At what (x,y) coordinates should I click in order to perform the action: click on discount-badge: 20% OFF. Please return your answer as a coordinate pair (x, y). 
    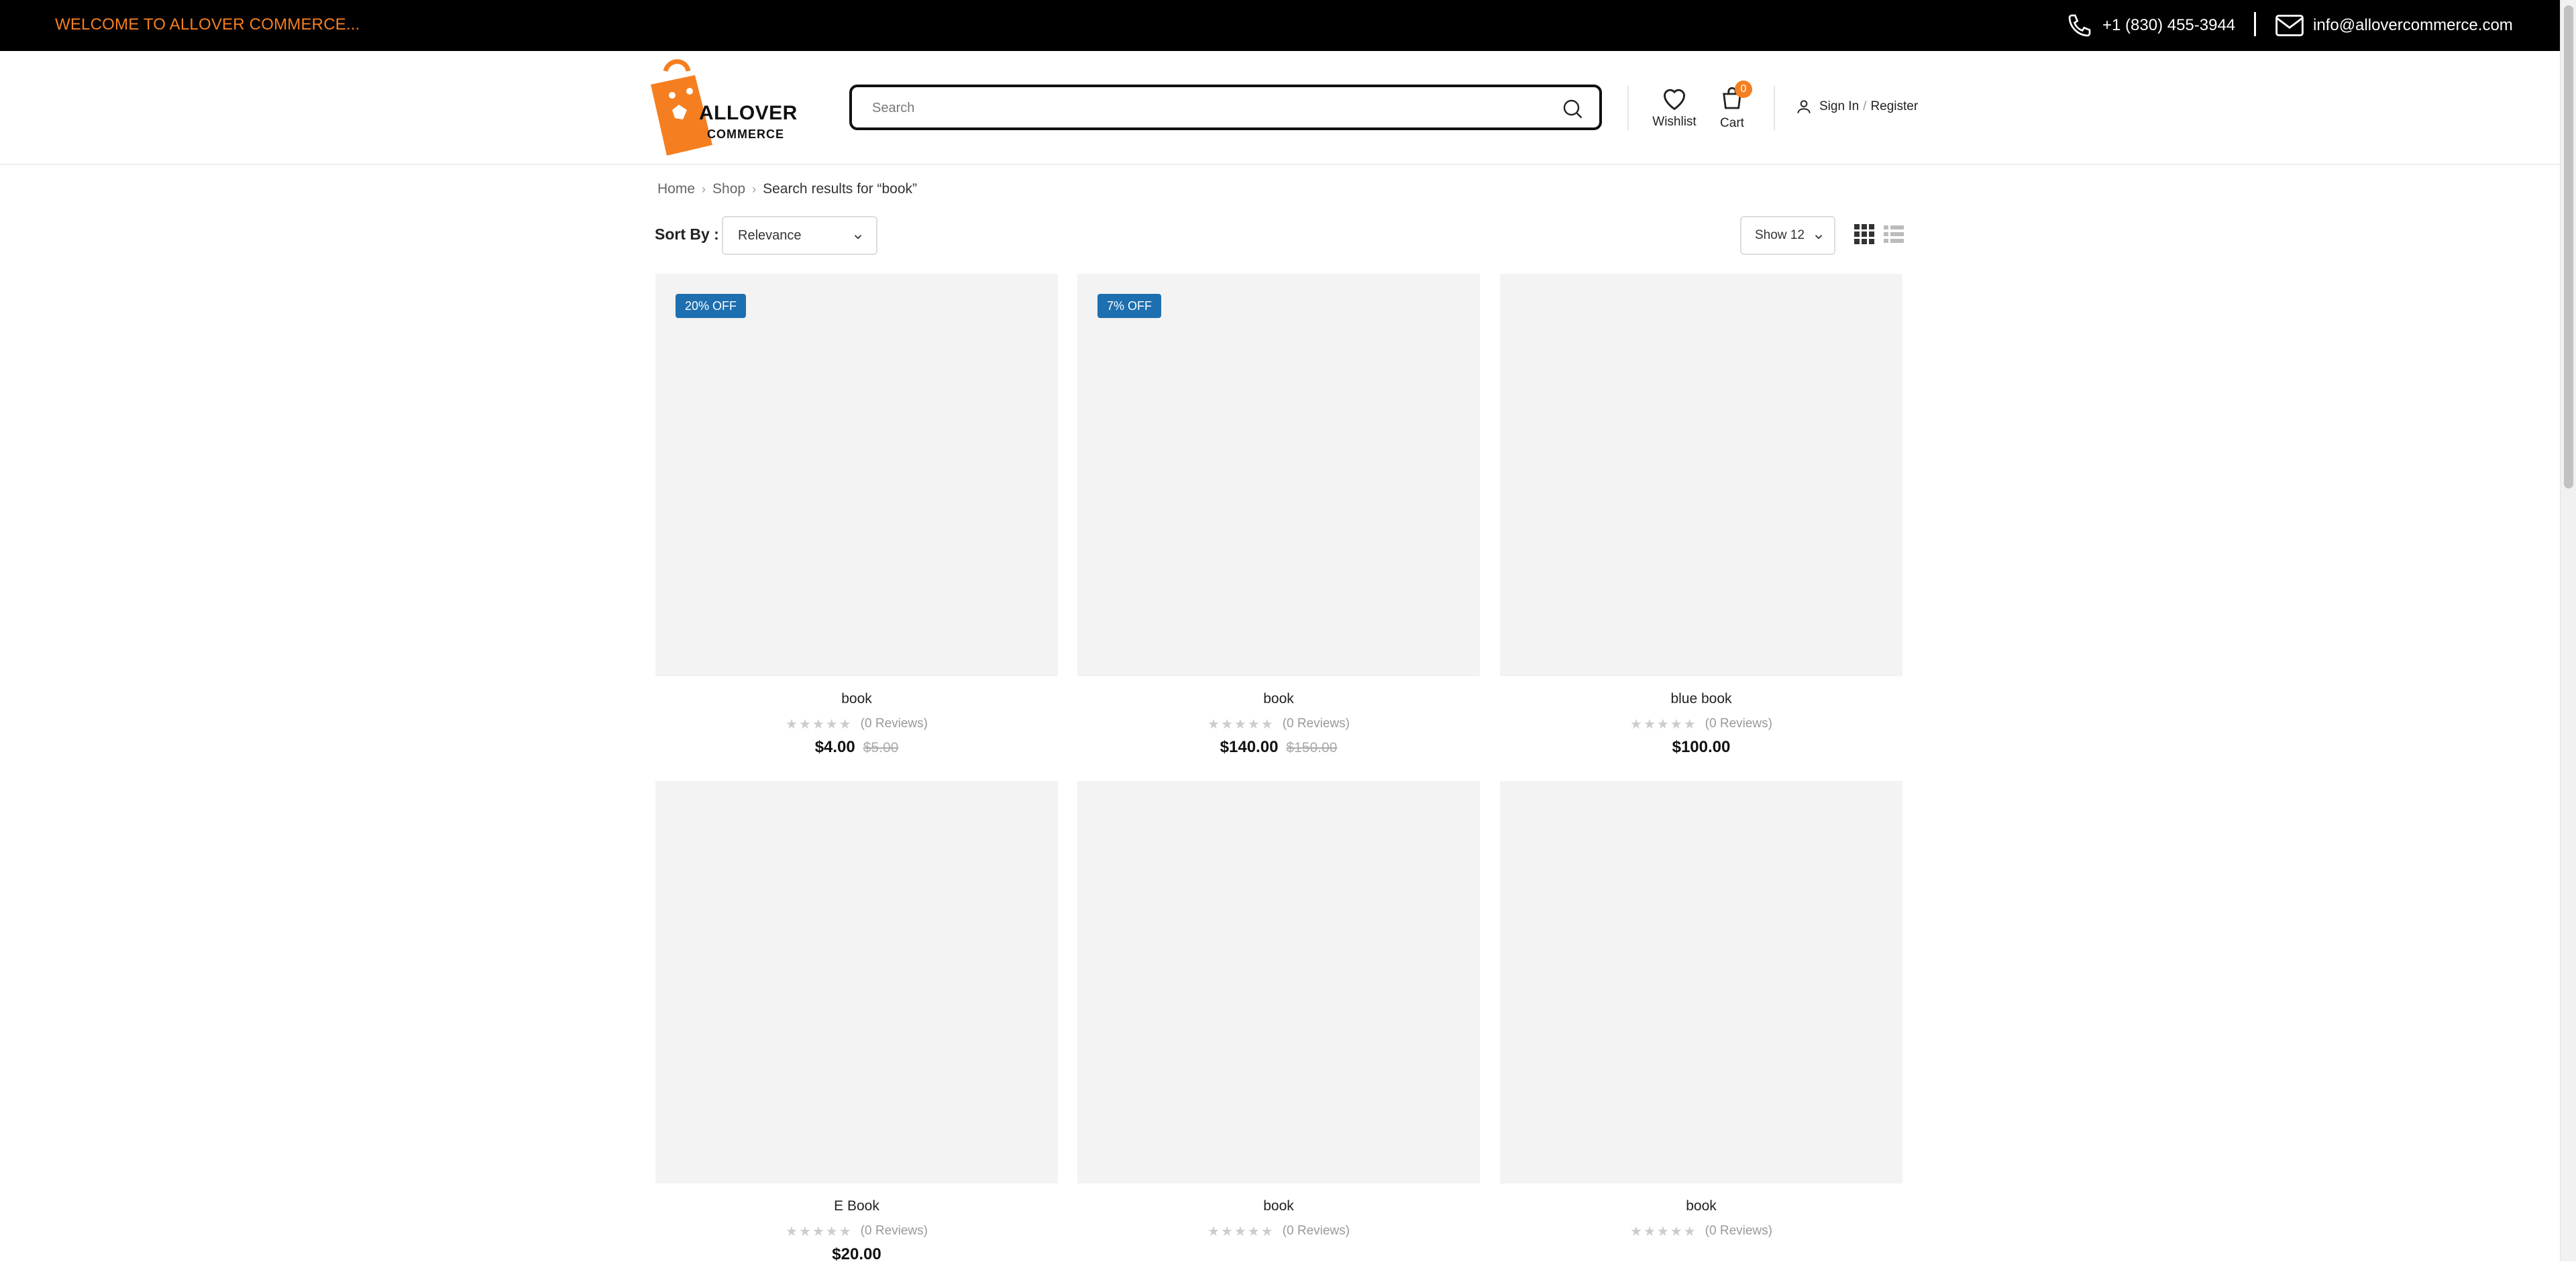
    Looking at the image, I should click on (711, 306).